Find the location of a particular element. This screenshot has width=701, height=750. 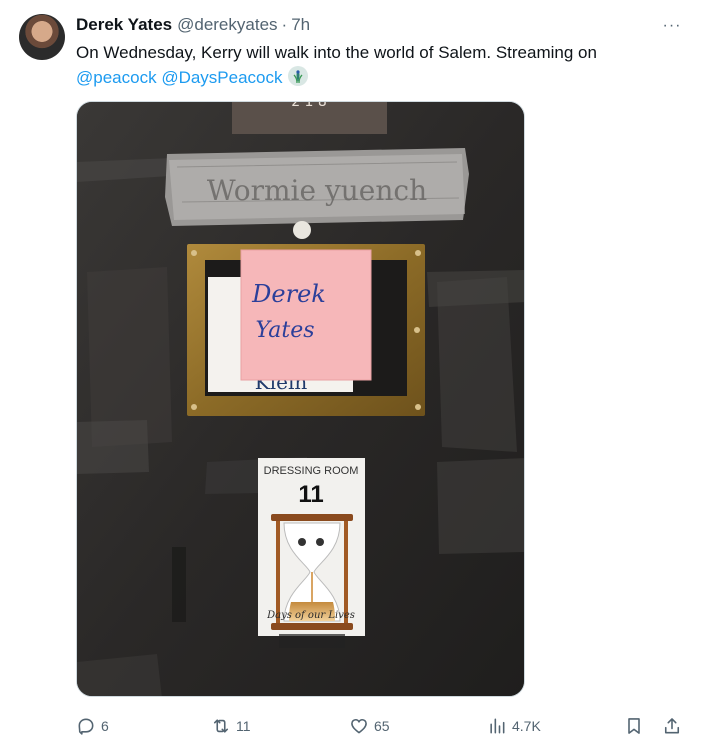

retweet-icon is located at coordinates (221, 726).